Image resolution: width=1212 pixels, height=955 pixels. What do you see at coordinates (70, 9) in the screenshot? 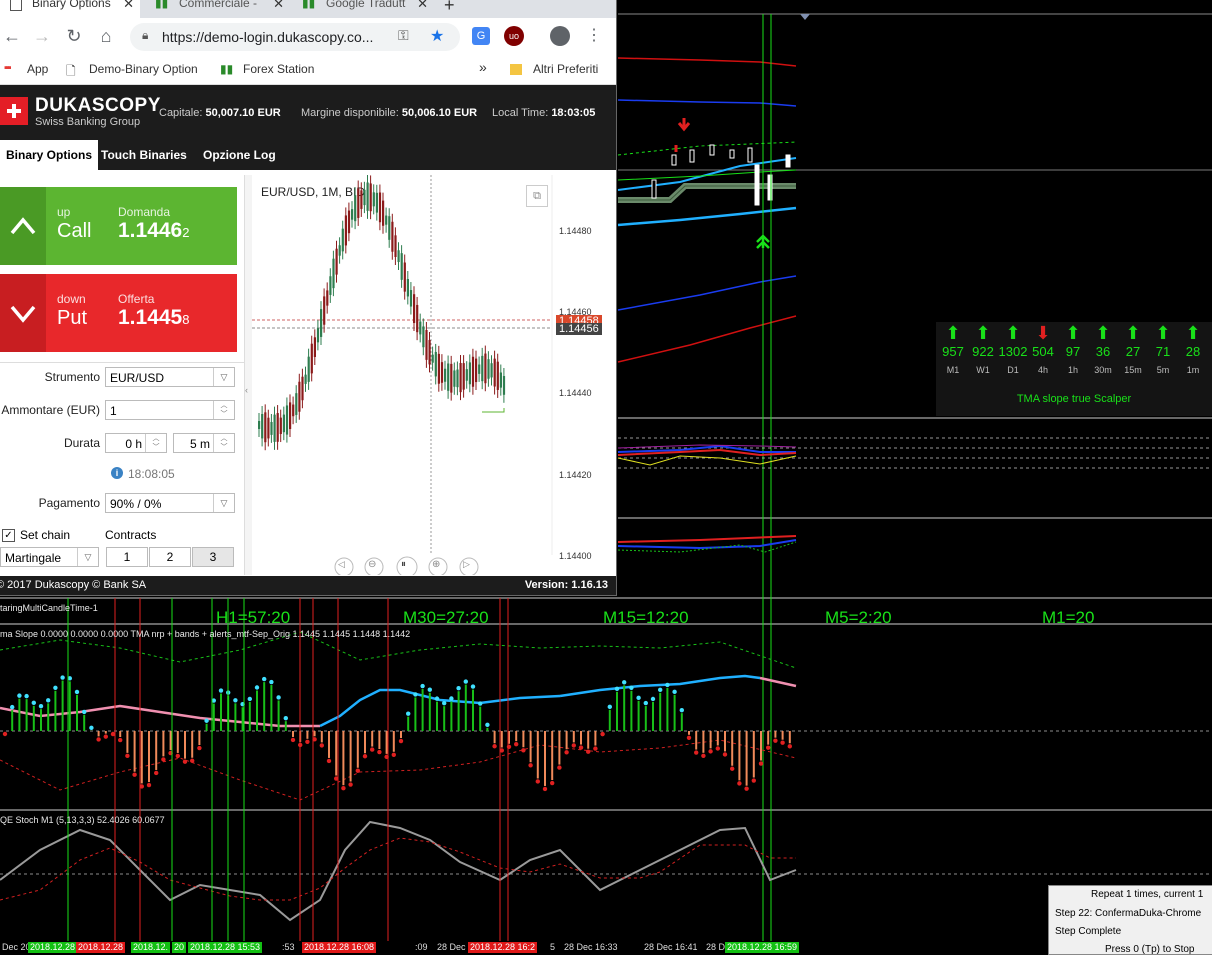
I see `tab-binary-options: Binary Options ✕` at bounding box center [70, 9].